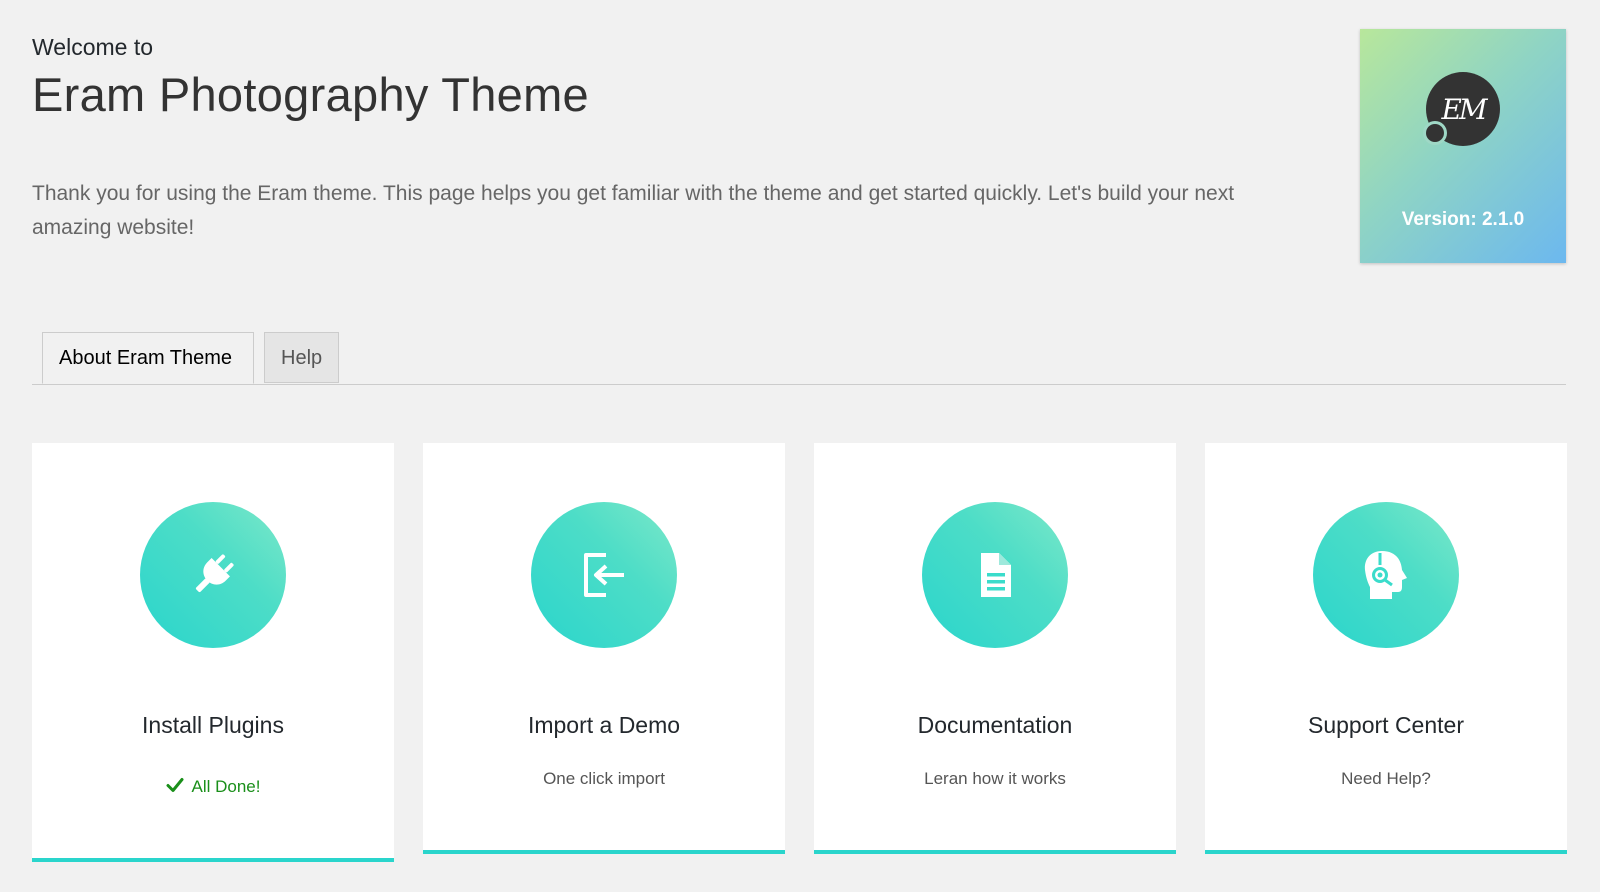 The width and height of the screenshot is (1600, 892). What do you see at coordinates (1463, 219) in the screenshot?
I see `version-label: Version: 2.1.0` at bounding box center [1463, 219].